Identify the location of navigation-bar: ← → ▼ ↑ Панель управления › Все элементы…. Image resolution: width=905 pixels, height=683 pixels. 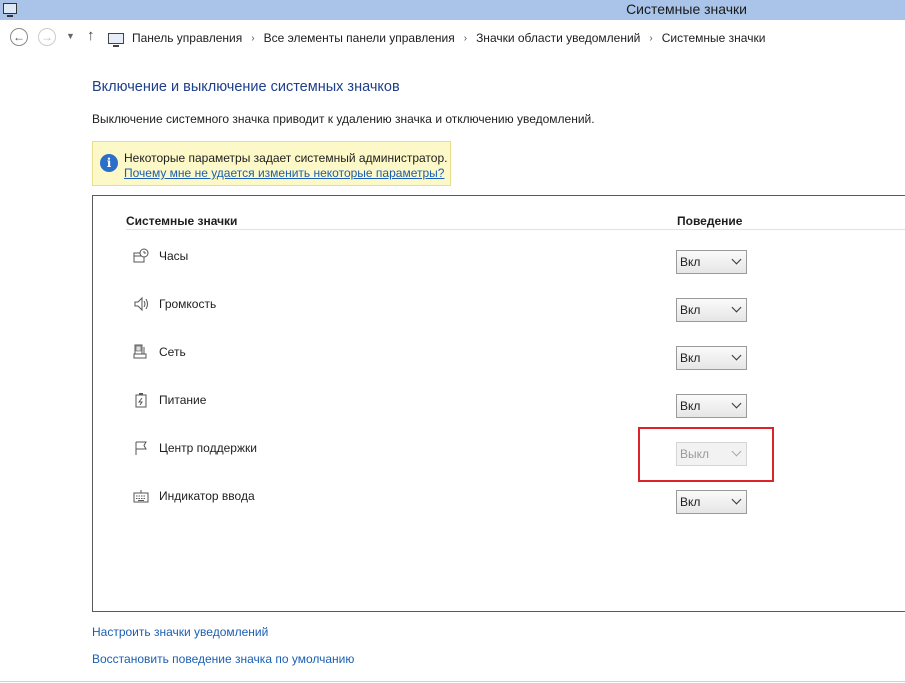
(452, 38).